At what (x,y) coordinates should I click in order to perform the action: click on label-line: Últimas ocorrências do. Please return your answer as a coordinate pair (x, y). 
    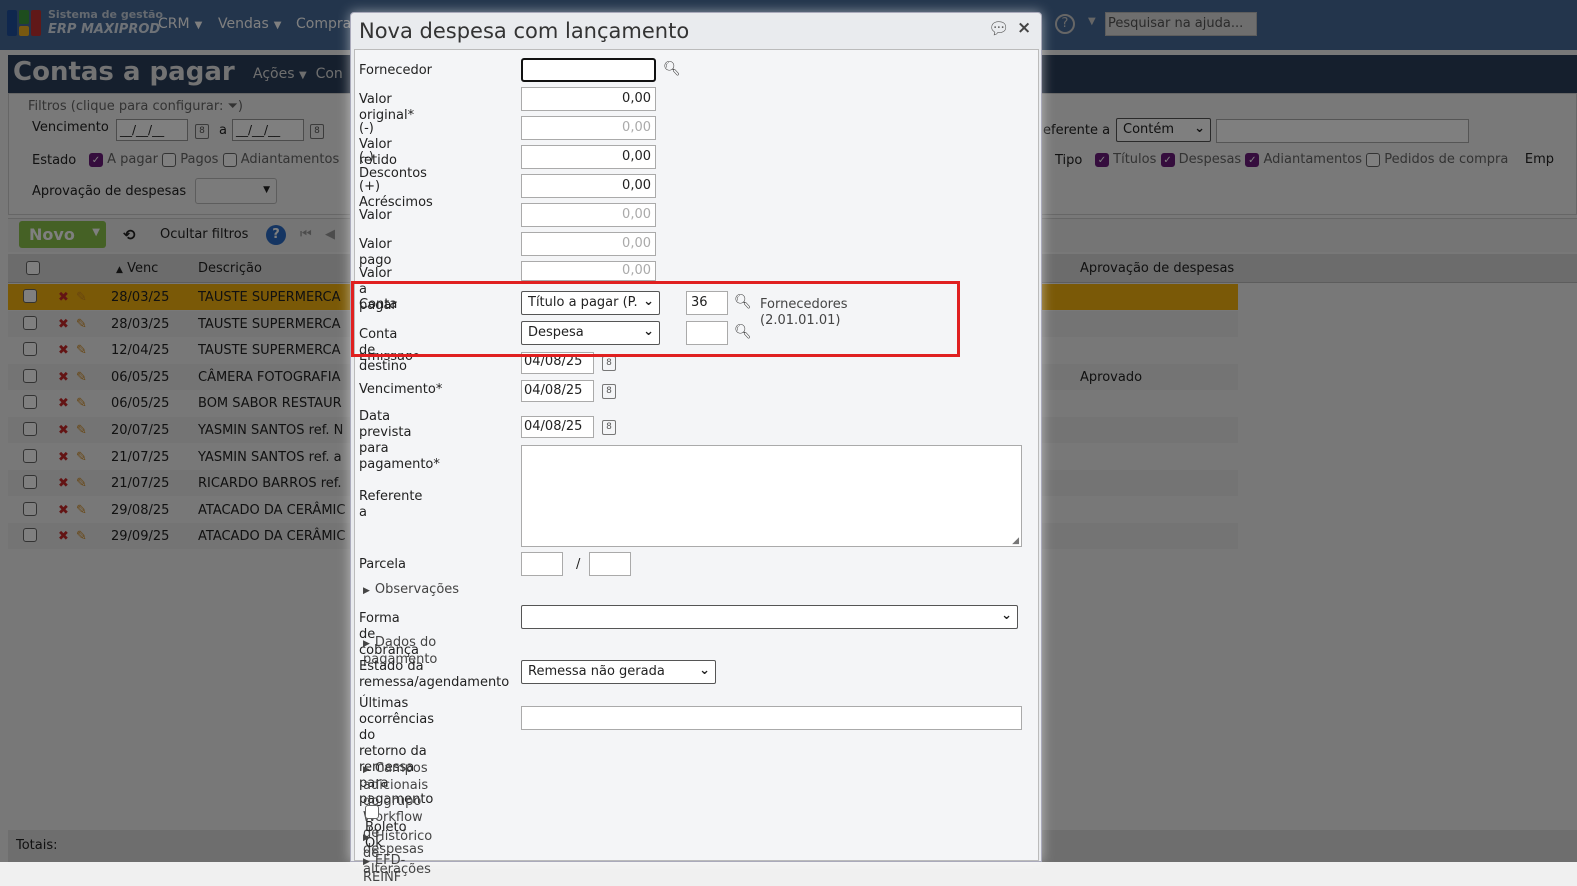
    Looking at the image, I should click on (396, 719).